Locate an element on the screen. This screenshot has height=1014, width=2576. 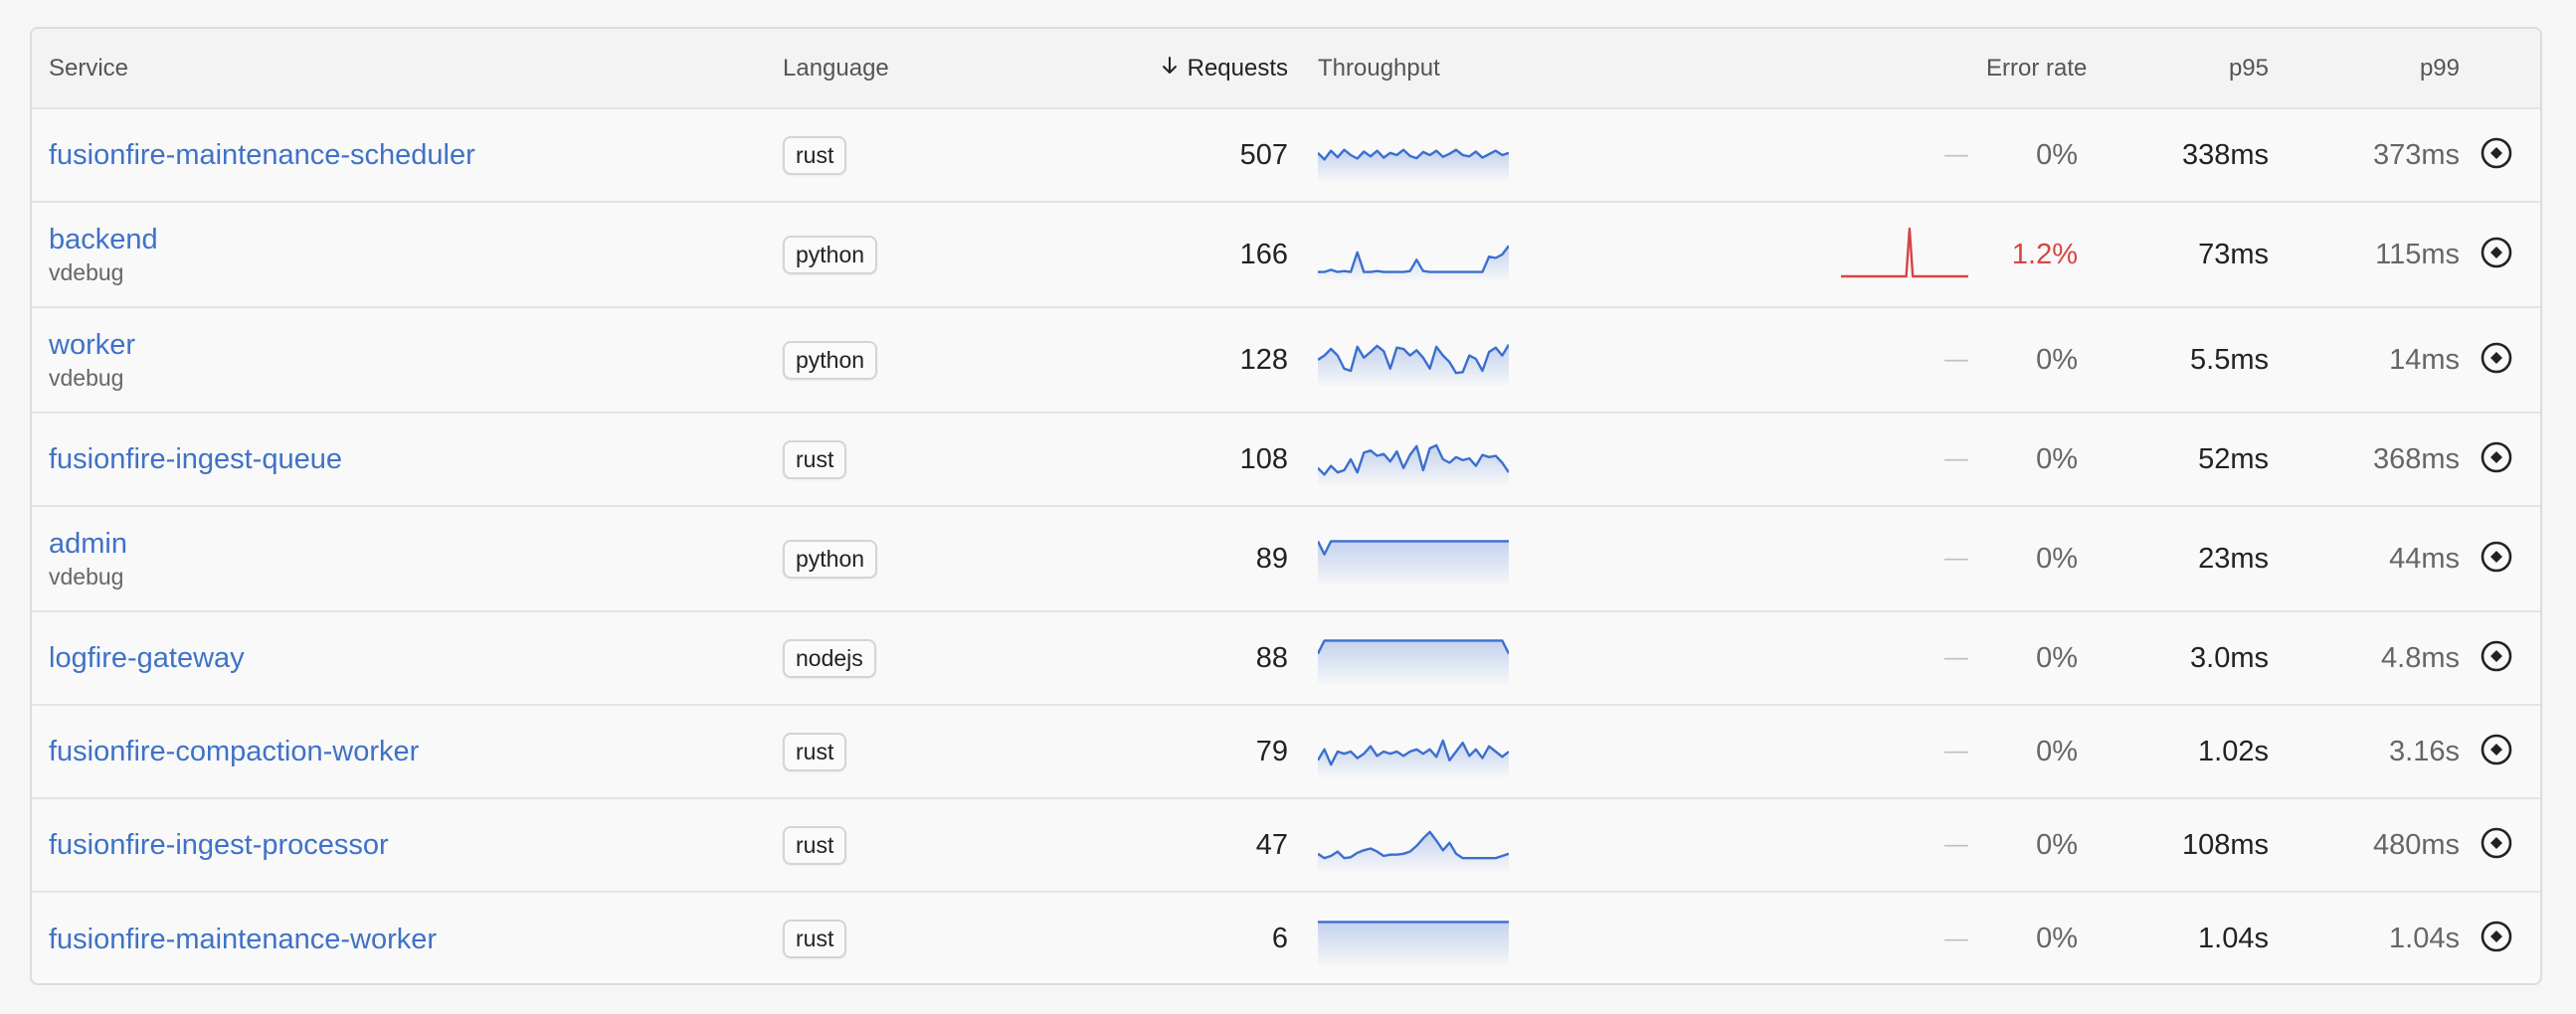
table-row: worker vdebug python 128 — 0% 5.5ms 14ms is located at coordinates (1286, 360).